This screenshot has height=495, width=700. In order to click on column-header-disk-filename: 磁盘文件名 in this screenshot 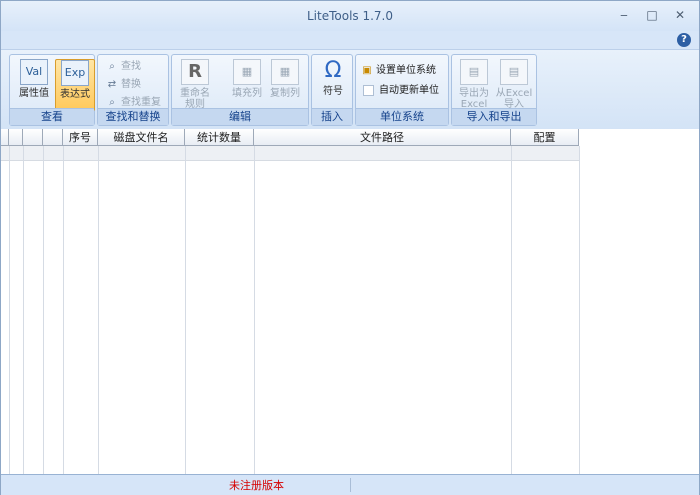, I will do `click(141, 137)`.